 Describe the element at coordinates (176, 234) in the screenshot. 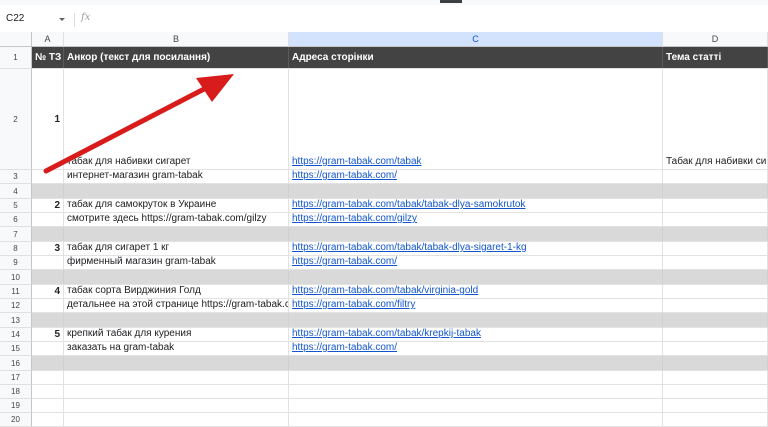

I see `cell-b7` at that location.